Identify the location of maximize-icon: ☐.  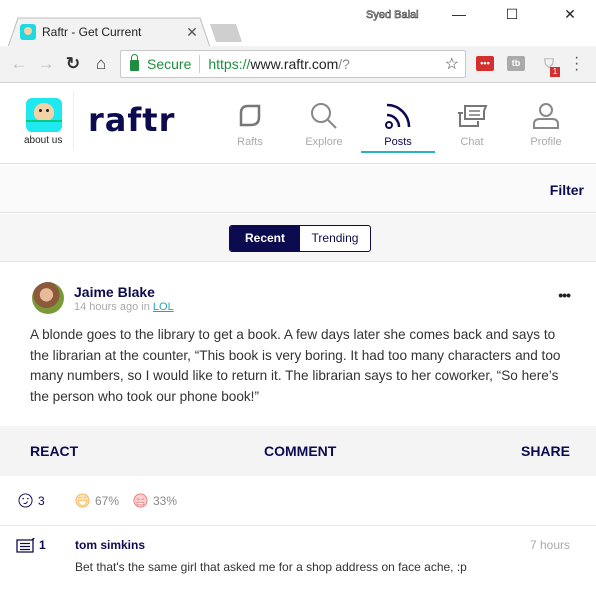
(512, 14).